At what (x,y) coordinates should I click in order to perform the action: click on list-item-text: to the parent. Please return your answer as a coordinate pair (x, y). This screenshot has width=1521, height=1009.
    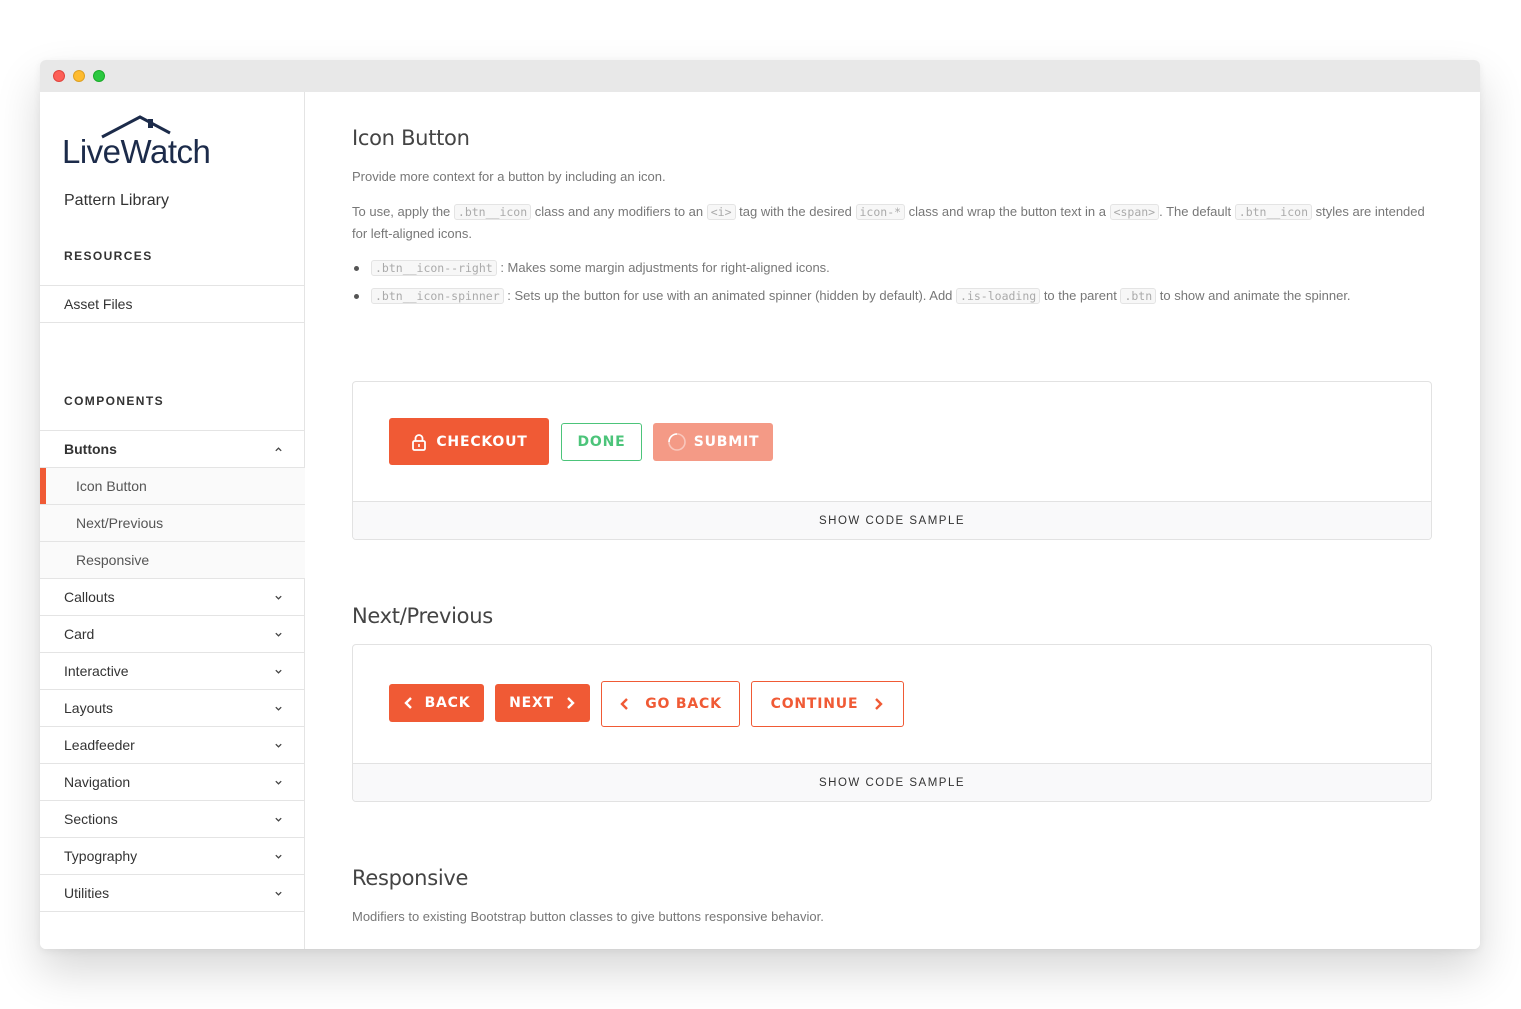
    Looking at the image, I should click on (1080, 295).